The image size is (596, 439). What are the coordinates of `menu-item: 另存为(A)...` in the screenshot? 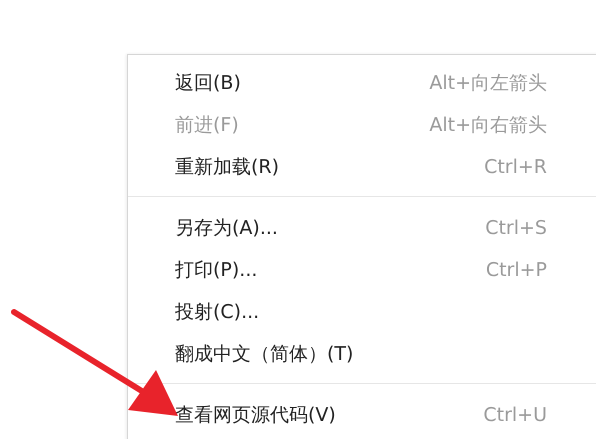 It's located at (226, 228).